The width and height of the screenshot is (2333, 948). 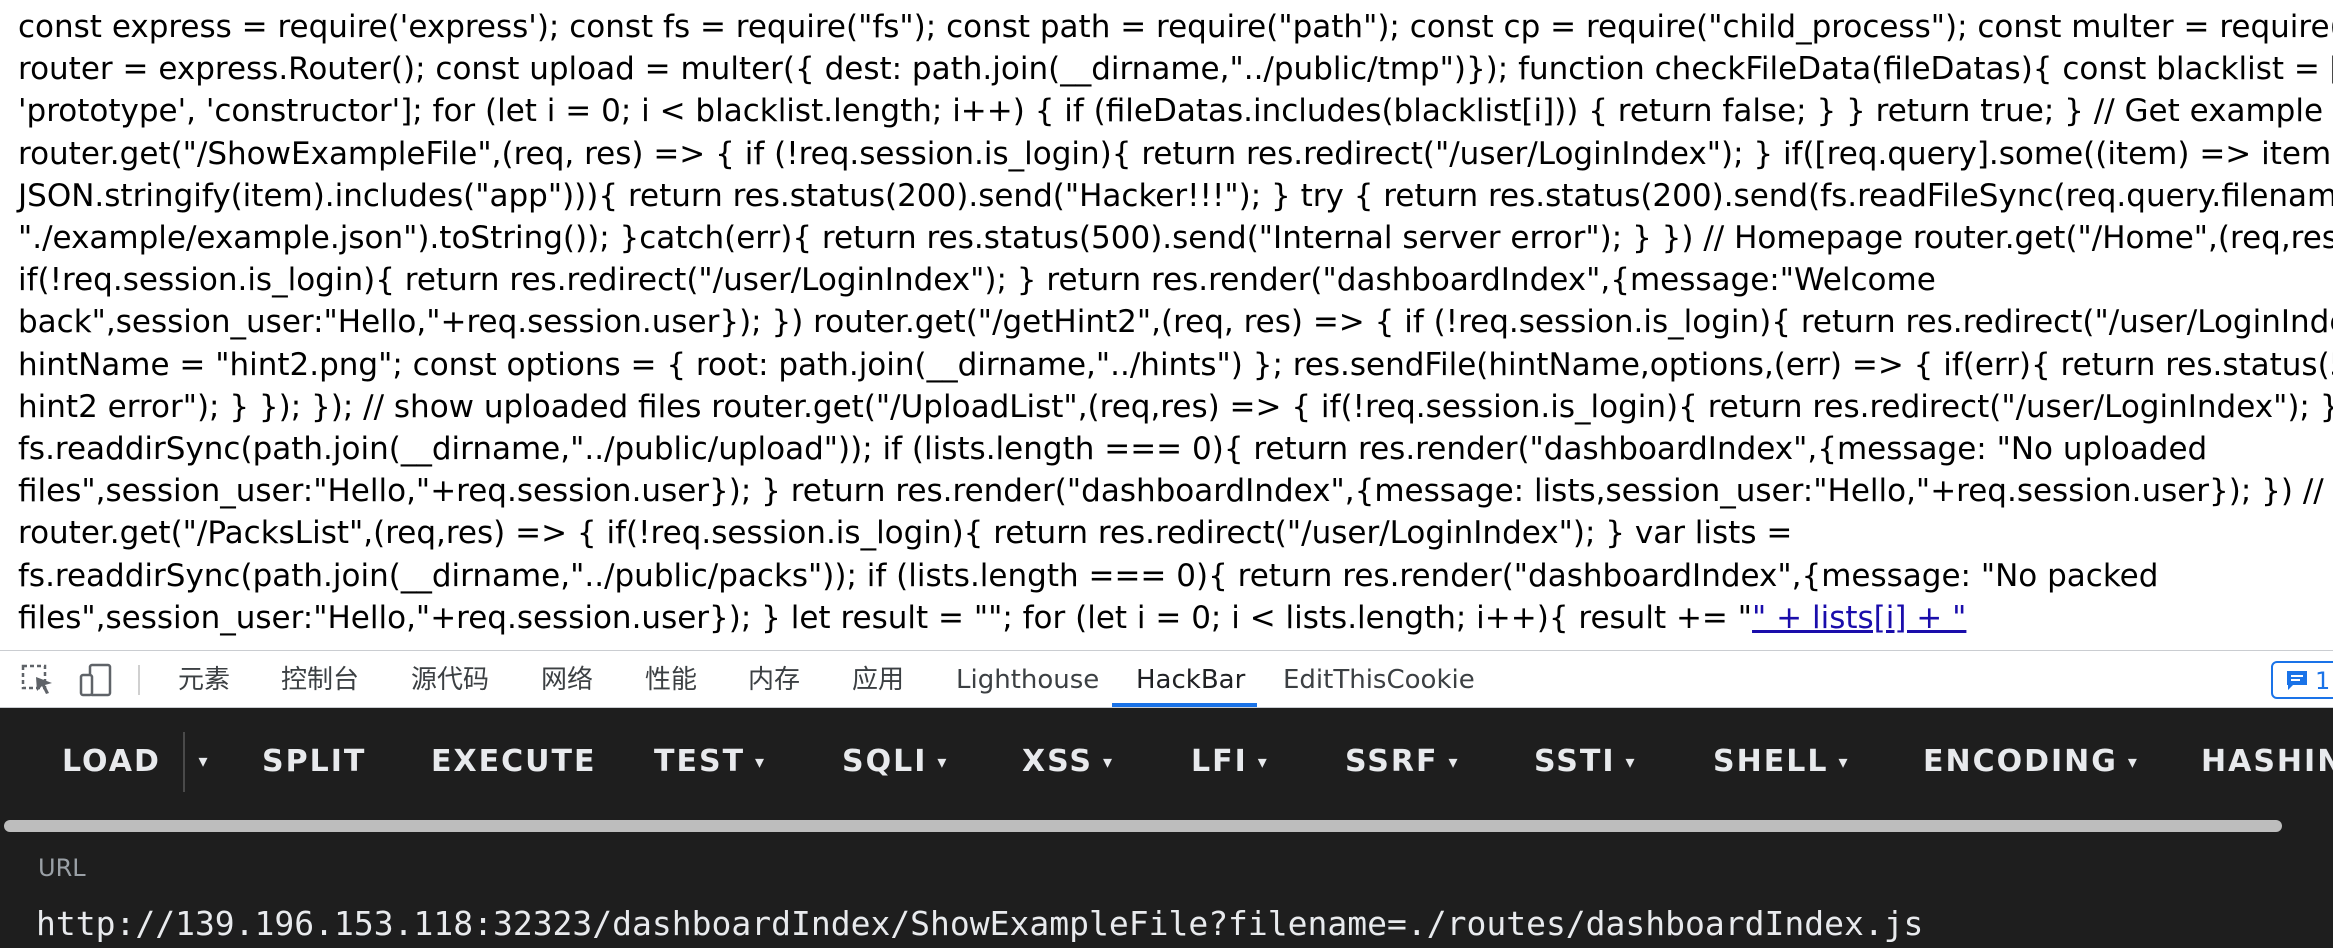 I want to click on toolbar-separator, so click(x=139, y=680).